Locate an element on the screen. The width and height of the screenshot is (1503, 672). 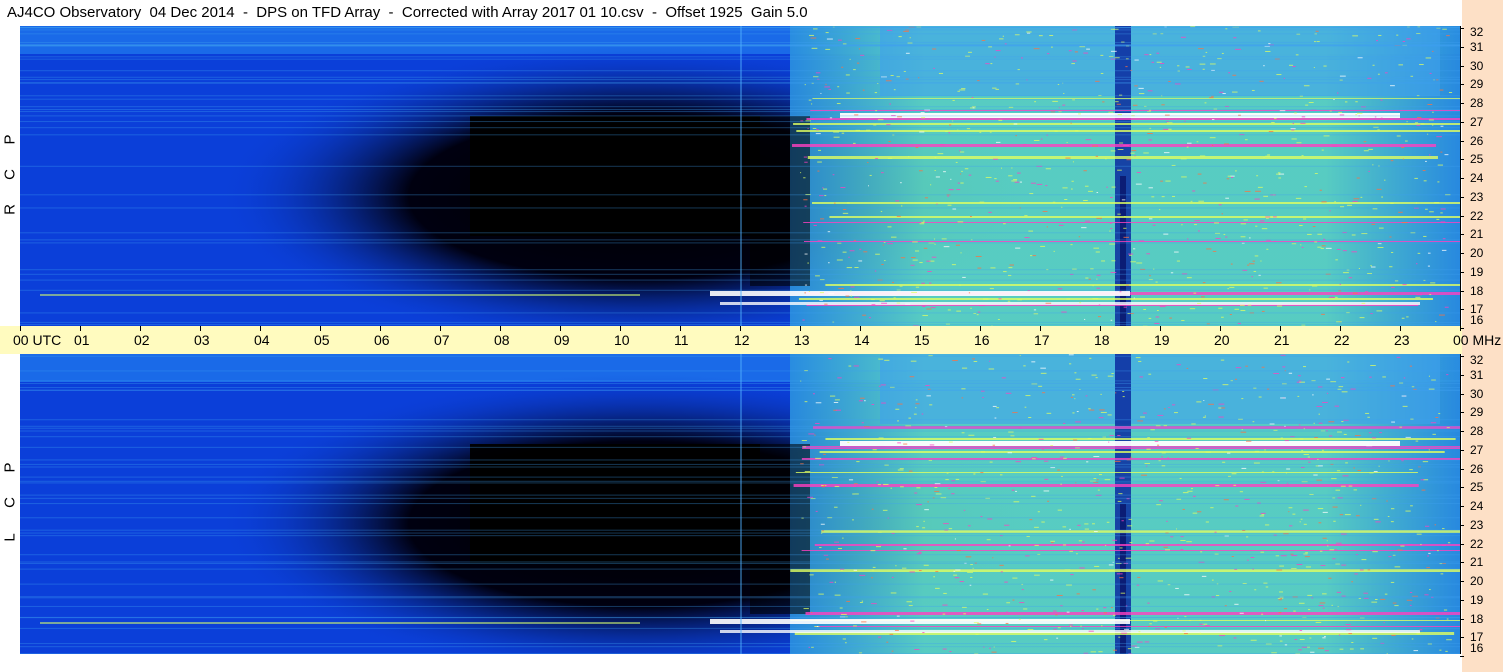
mhz-tick-label: 23 is located at coordinates (1477, 196).